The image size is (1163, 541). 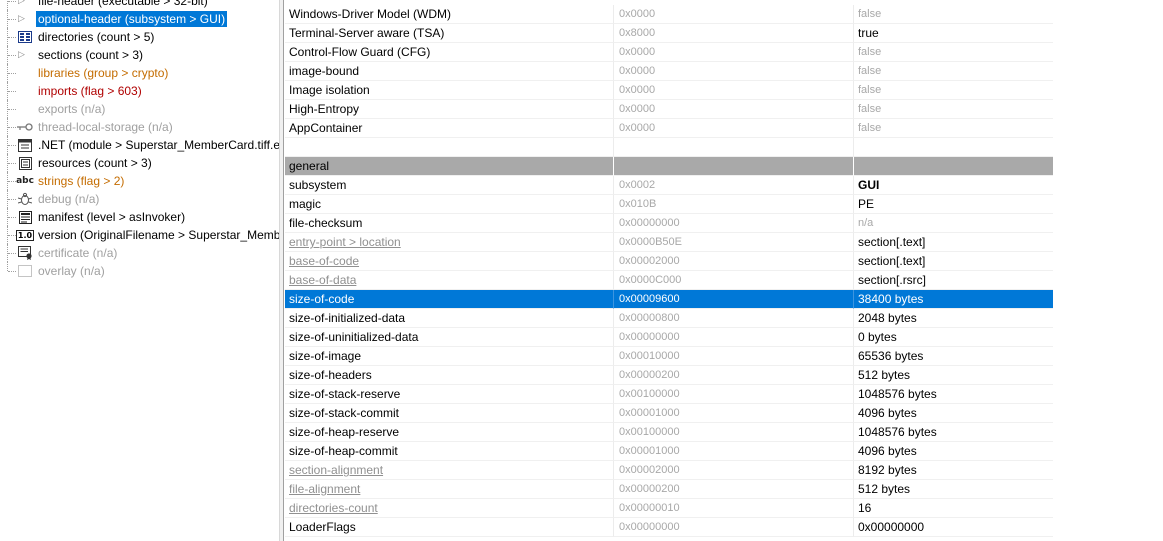 I want to click on property-detail: 1048576 bytes, so click(x=953, y=432).